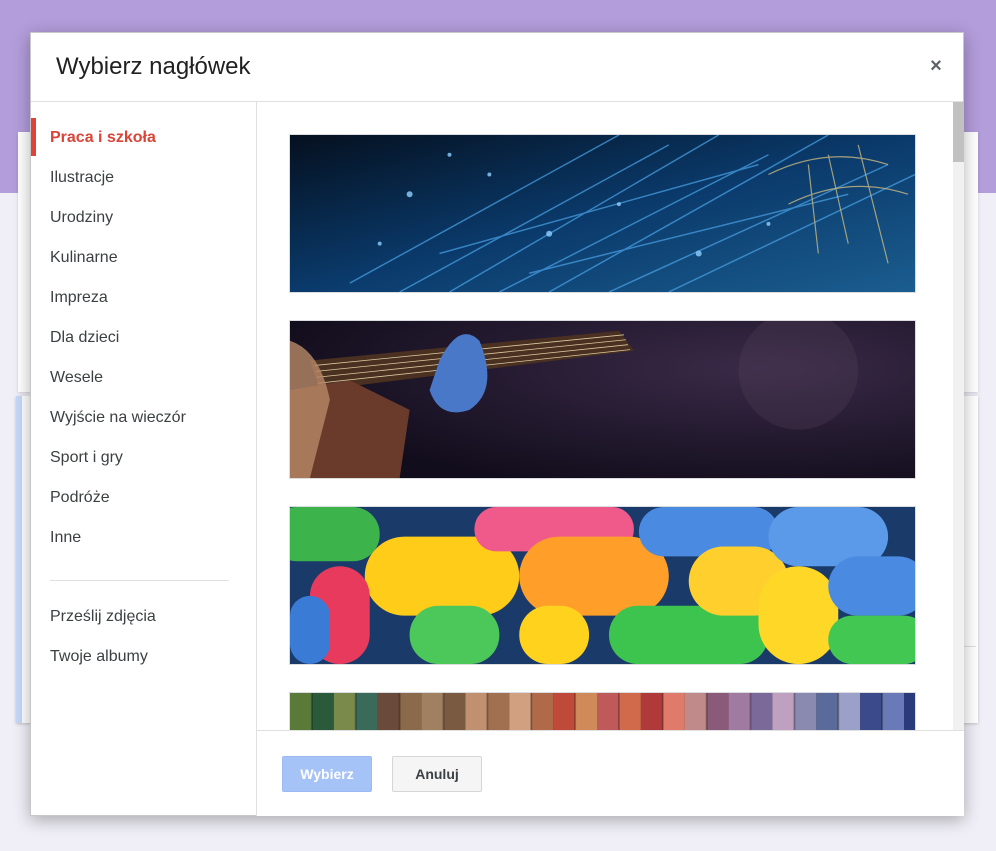 The width and height of the screenshot is (996, 851). Describe the element at coordinates (143, 218) in the screenshot. I see `sidebar-item-urodziny: Urodziny` at that location.